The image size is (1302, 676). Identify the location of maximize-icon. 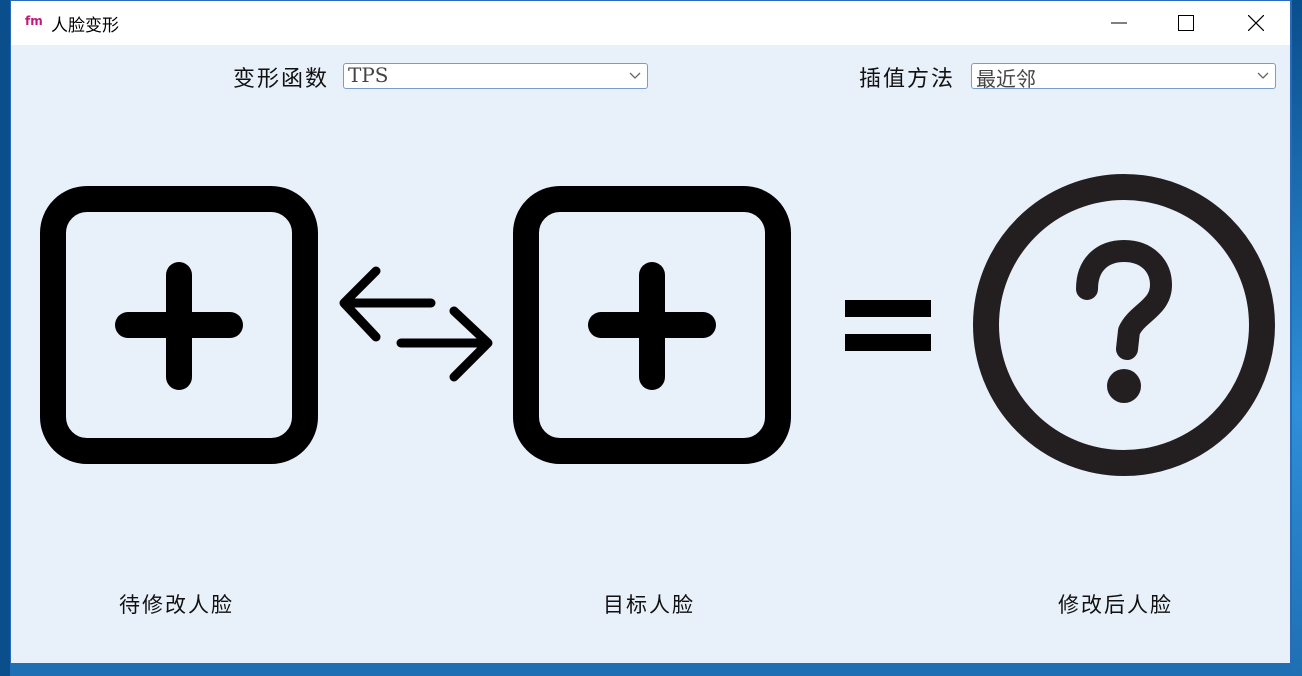
(1186, 23).